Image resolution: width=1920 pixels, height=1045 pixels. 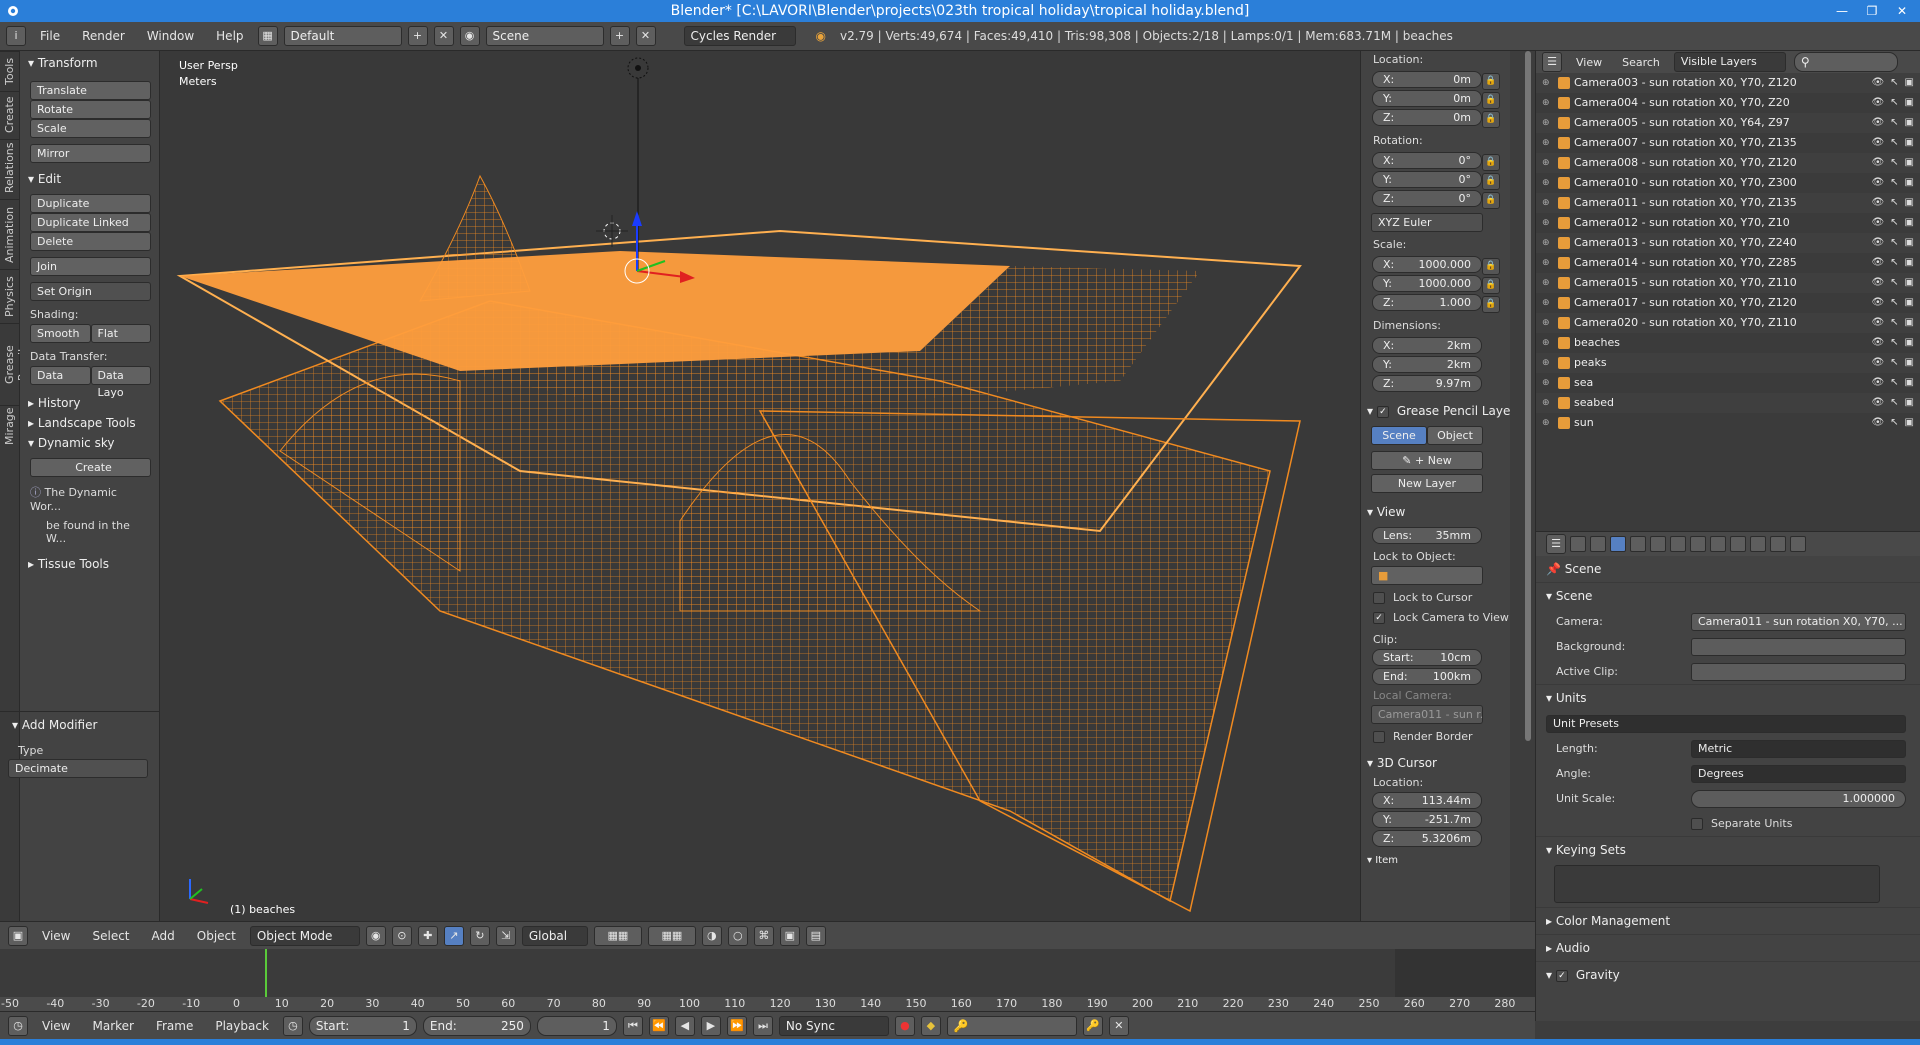 What do you see at coordinates (1427, 283) in the screenshot?
I see `scale-y-field: Y: 1000.000` at bounding box center [1427, 283].